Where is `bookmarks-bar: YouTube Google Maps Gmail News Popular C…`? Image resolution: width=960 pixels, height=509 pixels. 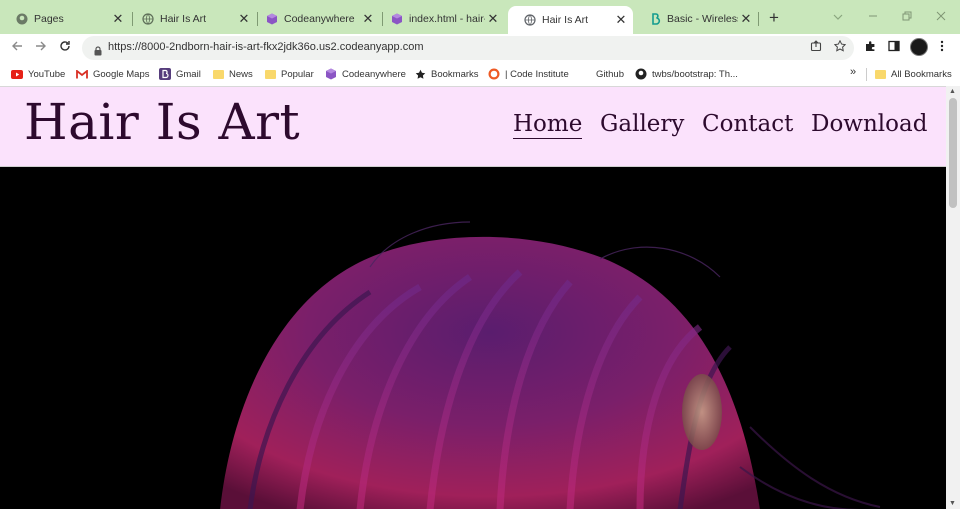
bookmarks-bar: YouTube Google Maps Gmail News Popular C… is located at coordinates (480, 74).